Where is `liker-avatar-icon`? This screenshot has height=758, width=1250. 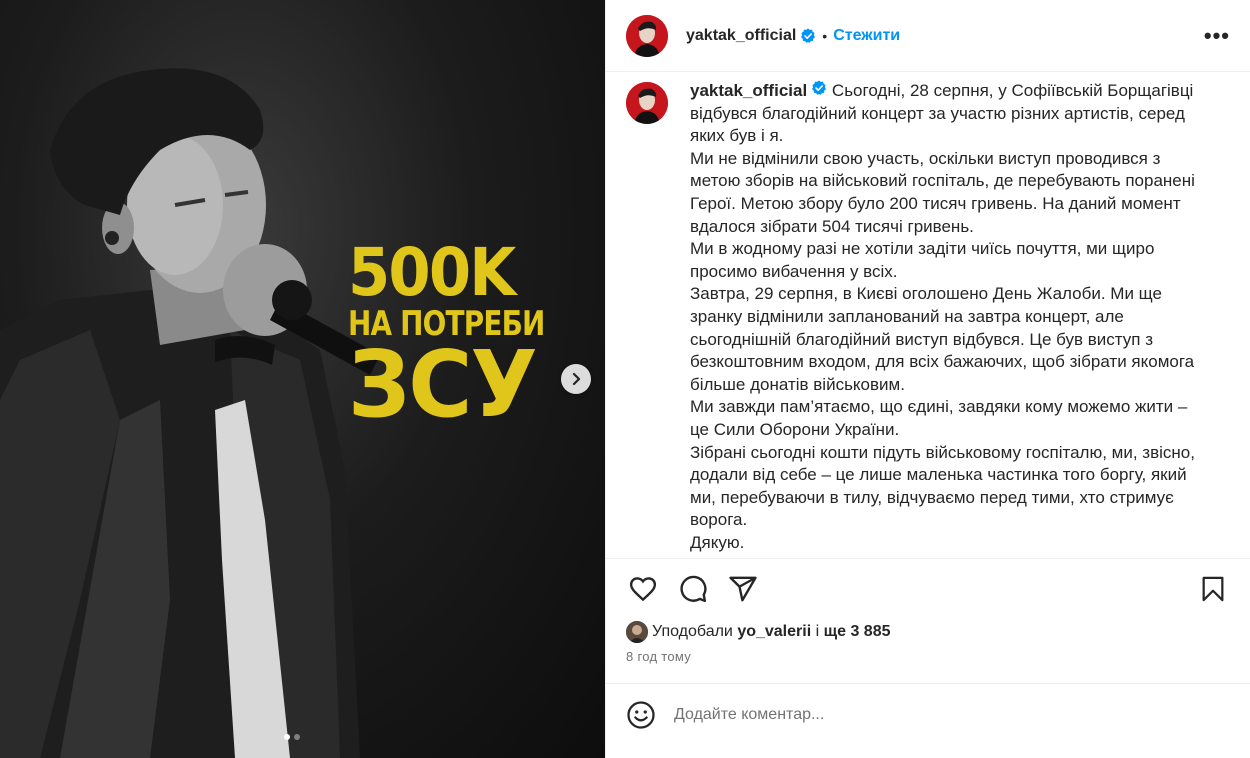
liker-avatar-icon is located at coordinates (637, 632).